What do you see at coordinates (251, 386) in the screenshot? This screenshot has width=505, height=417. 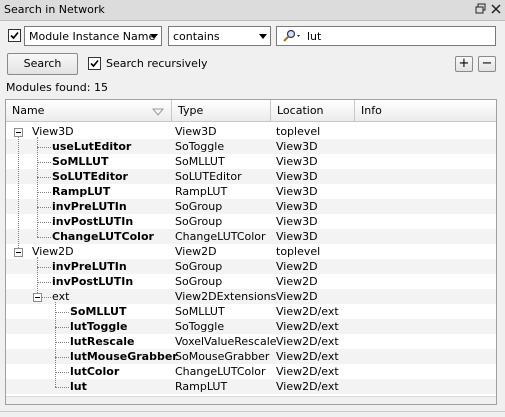 I see `table-row: lut RampLUT View2D/ext` at bounding box center [251, 386].